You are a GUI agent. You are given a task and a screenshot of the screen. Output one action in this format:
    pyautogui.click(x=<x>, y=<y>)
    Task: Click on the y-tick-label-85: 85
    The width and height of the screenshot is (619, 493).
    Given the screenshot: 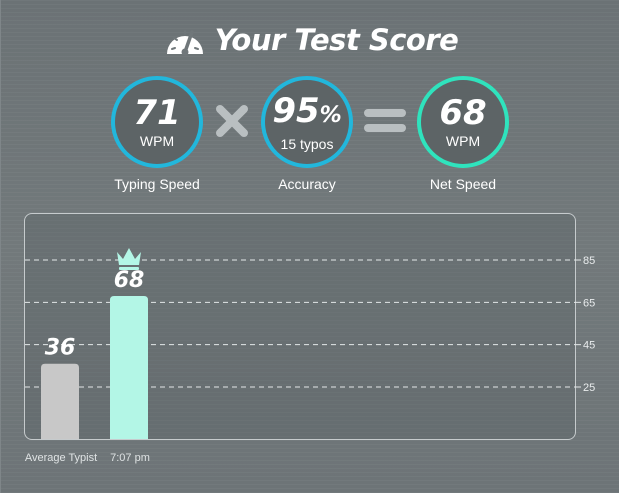 What is the action you would take?
    pyautogui.click(x=589, y=261)
    